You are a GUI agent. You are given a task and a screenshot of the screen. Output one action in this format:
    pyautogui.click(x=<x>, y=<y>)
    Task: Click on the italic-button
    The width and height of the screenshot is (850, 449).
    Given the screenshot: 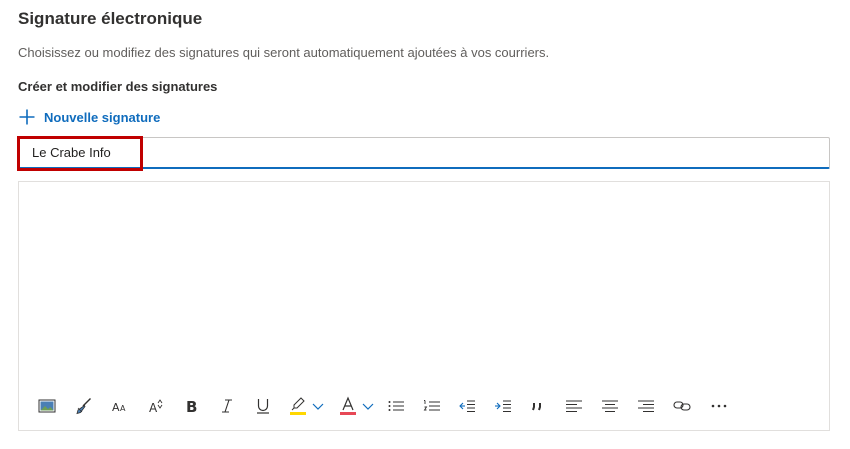 What is the action you would take?
    pyautogui.click(x=227, y=406)
    